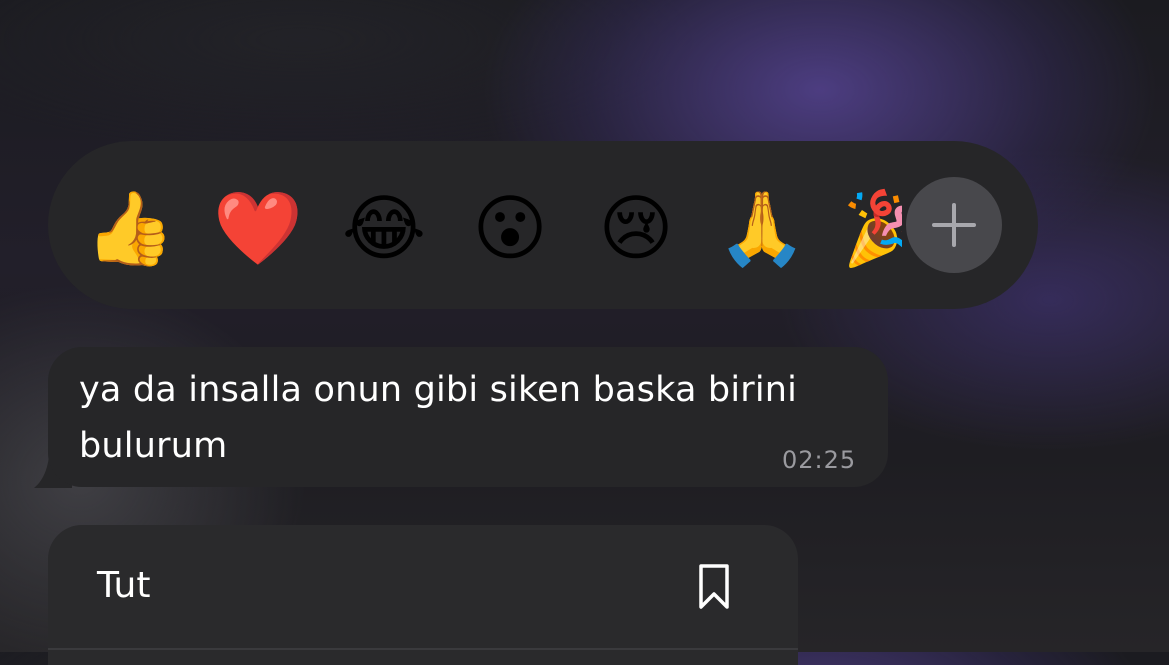  Describe the element at coordinates (384, 228) in the screenshot. I see `tears-of-joy-reaction: 😂` at that location.